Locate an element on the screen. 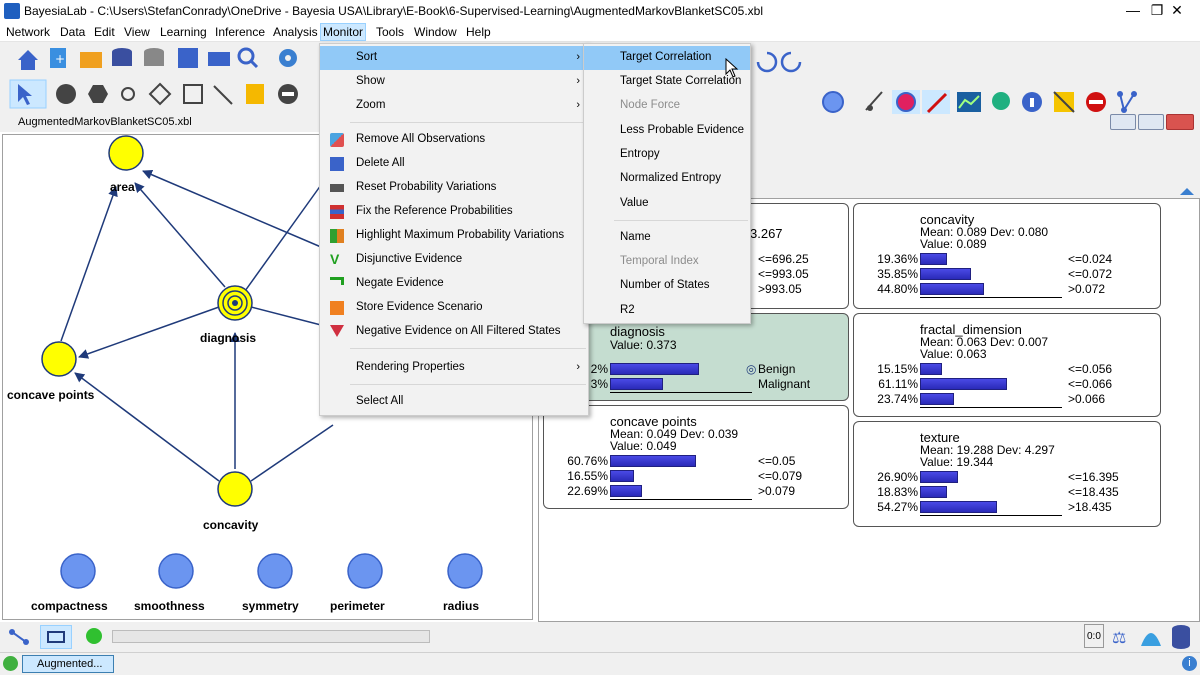 The image size is (1200, 675). node-blue-icon is located at coordinates (833, 102).